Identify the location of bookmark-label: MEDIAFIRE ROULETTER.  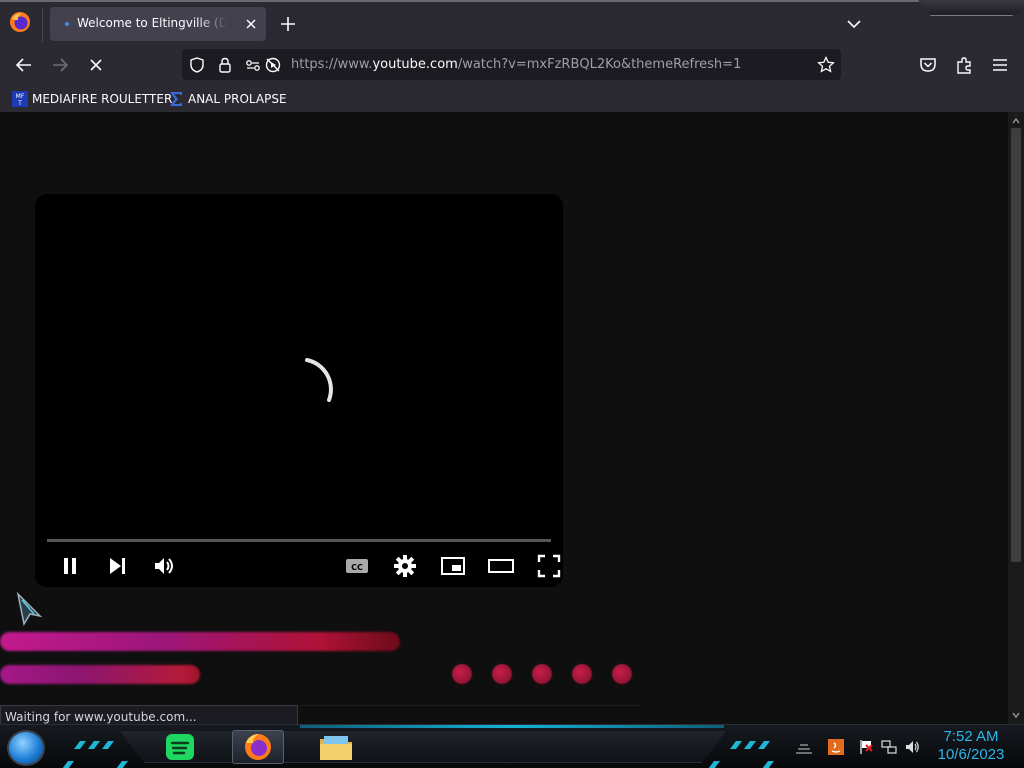
(102, 99).